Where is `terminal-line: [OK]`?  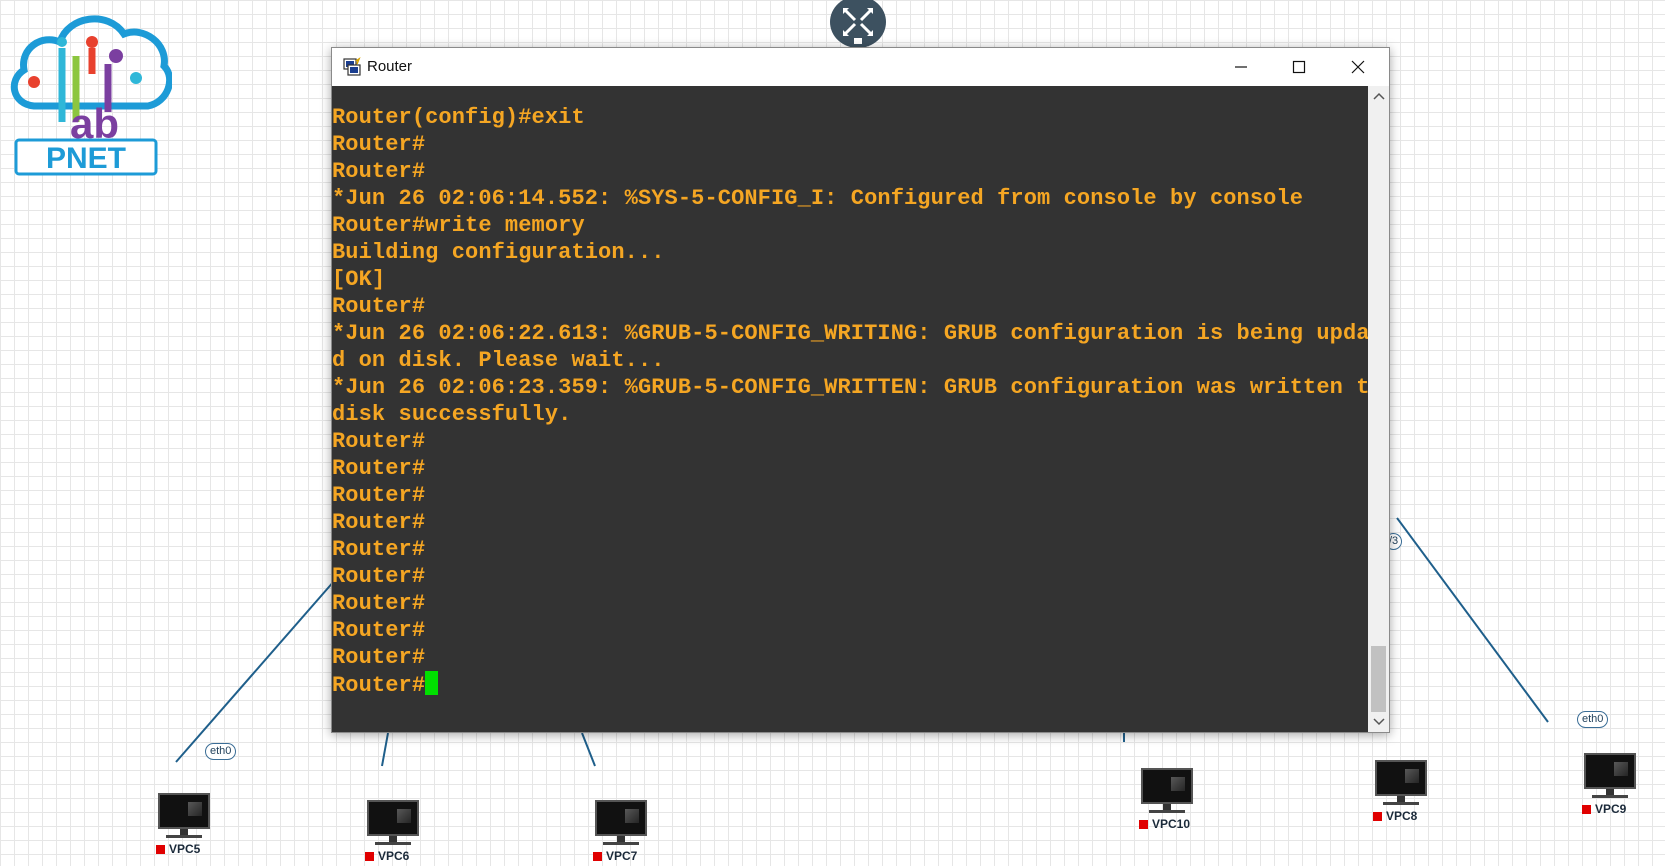 terminal-line: [OK] is located at coordinates (359, 279).